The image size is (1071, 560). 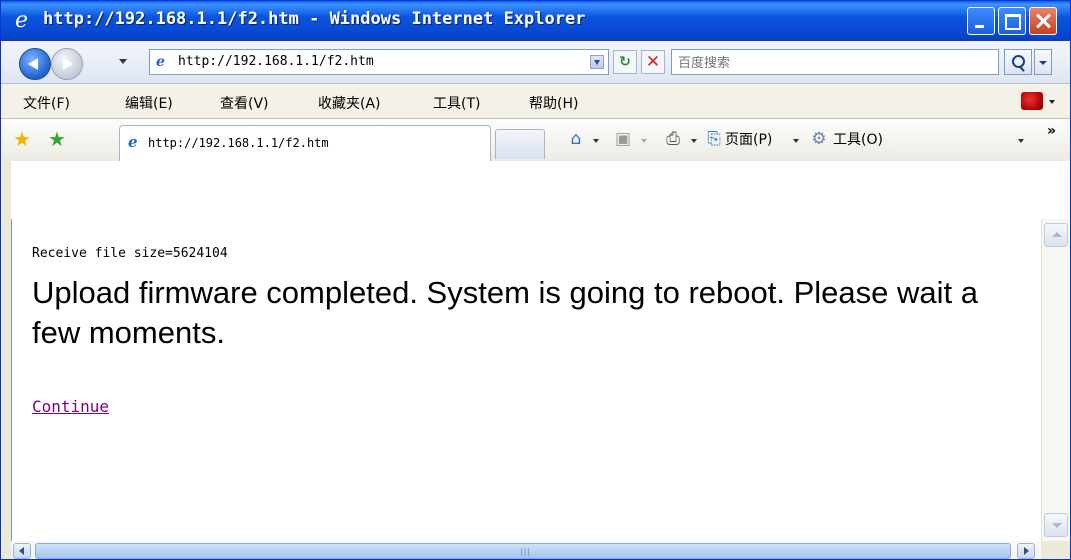 I want to click on scroll-left-button, so click(x=22, y=551).